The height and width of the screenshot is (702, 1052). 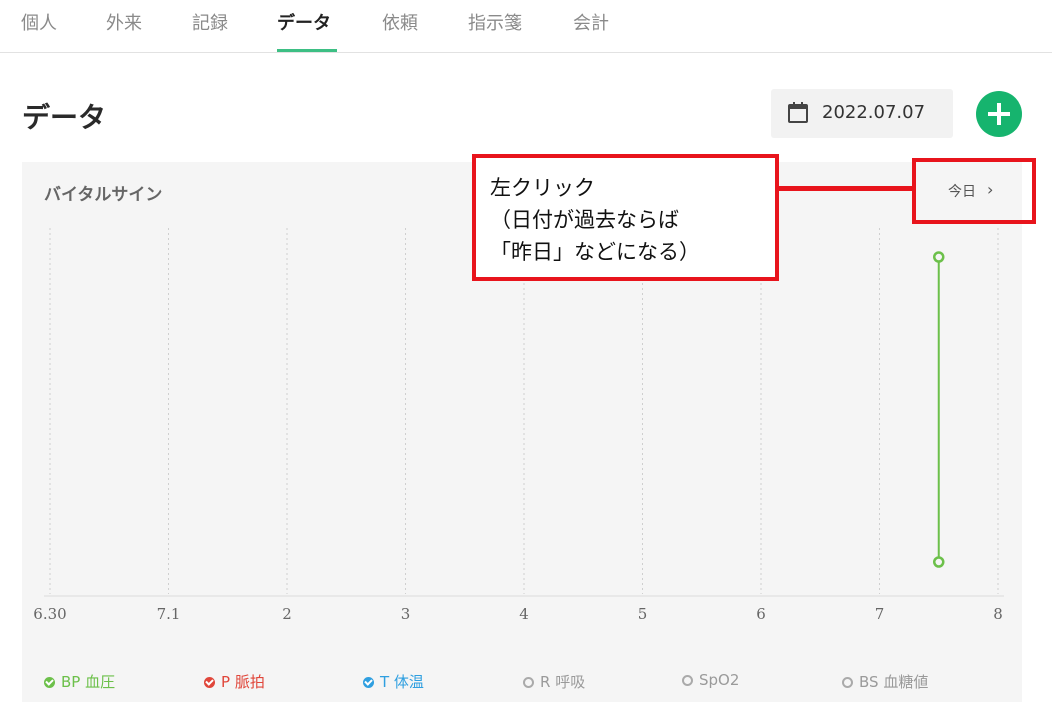 What do you see at coordinates (542, 188) in the screenshot?
I see `annotation-line-1: 左クリック` at bounding box center [542, 188].